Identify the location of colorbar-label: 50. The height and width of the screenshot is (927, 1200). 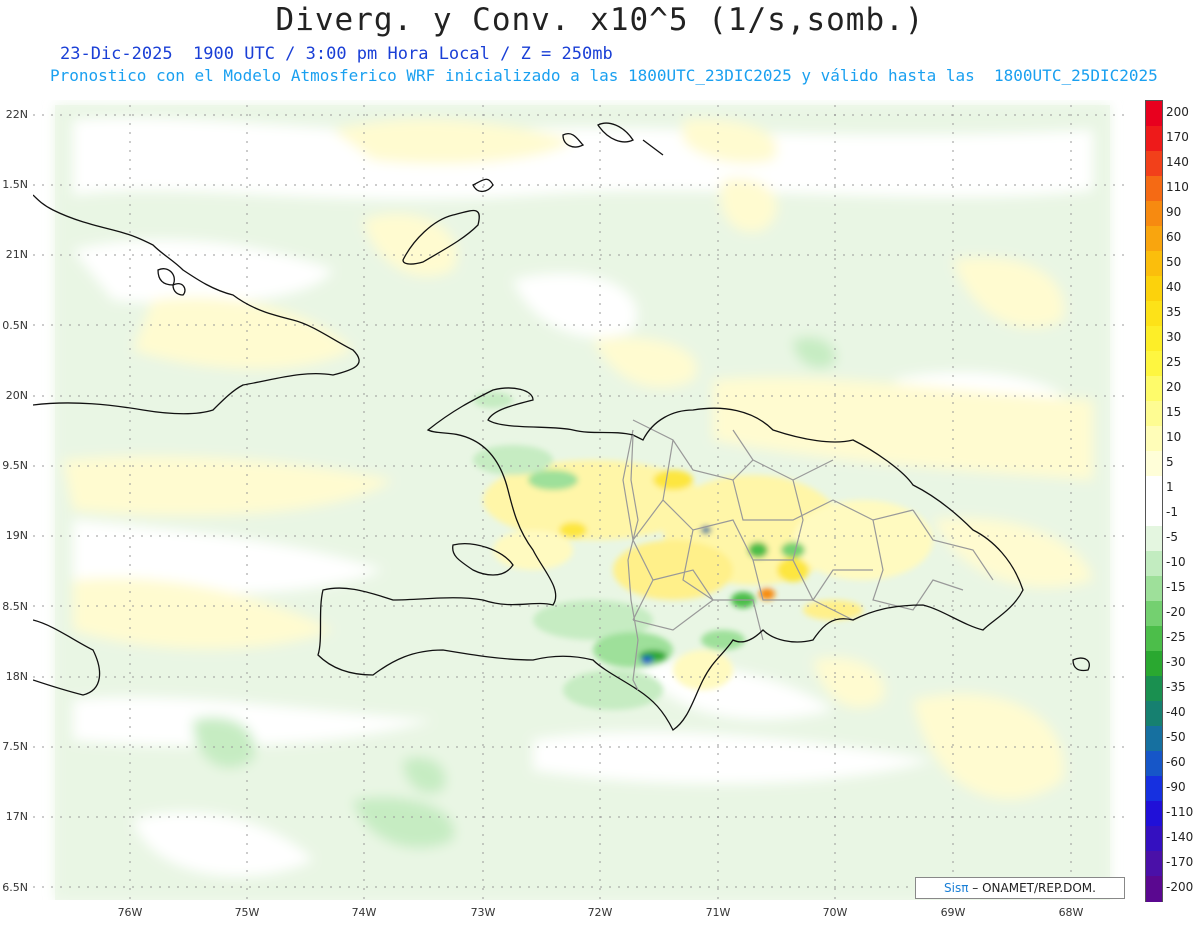
(1174, 261).